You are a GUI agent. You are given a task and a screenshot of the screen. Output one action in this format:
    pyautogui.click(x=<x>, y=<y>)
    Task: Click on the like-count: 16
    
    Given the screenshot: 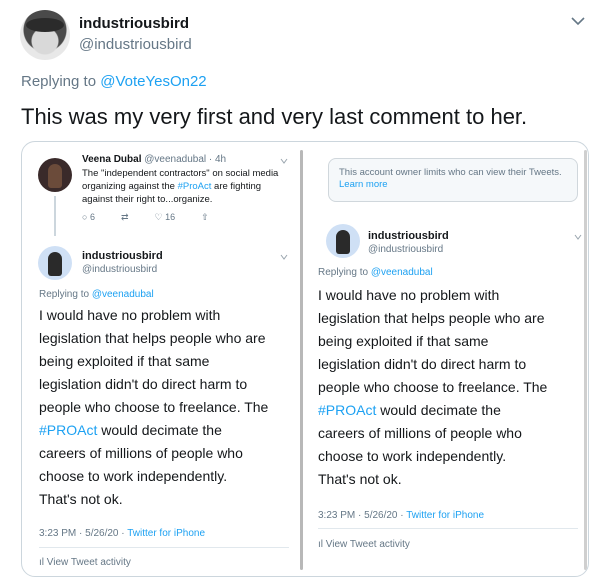 What is the action you would take?
    pyautogui.click(x=170, y=217)
    